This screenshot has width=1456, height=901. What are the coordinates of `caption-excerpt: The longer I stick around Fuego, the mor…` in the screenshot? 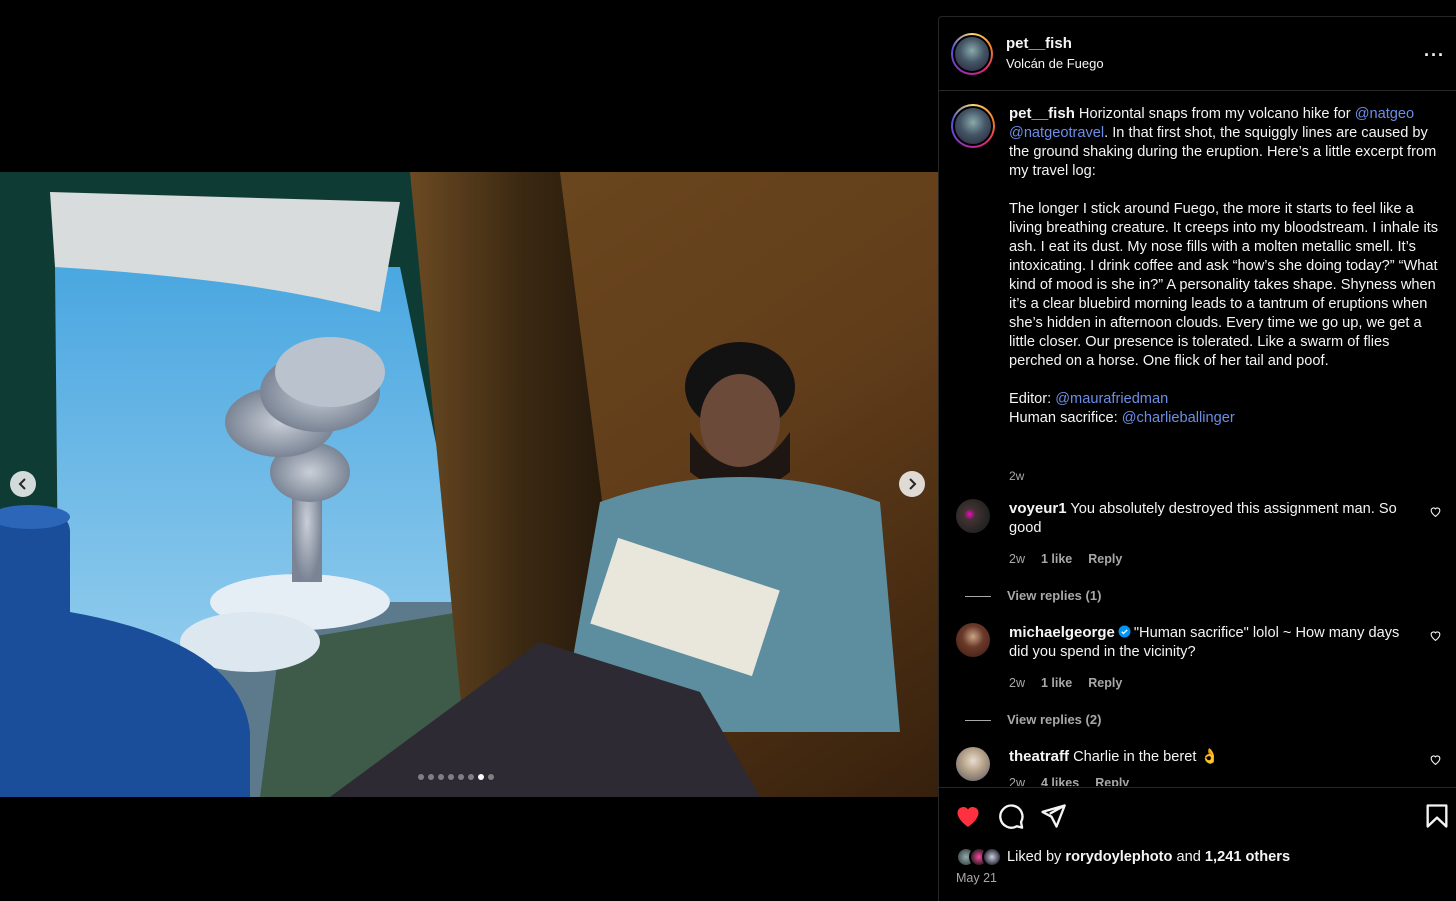 It's located at (1224, 285).